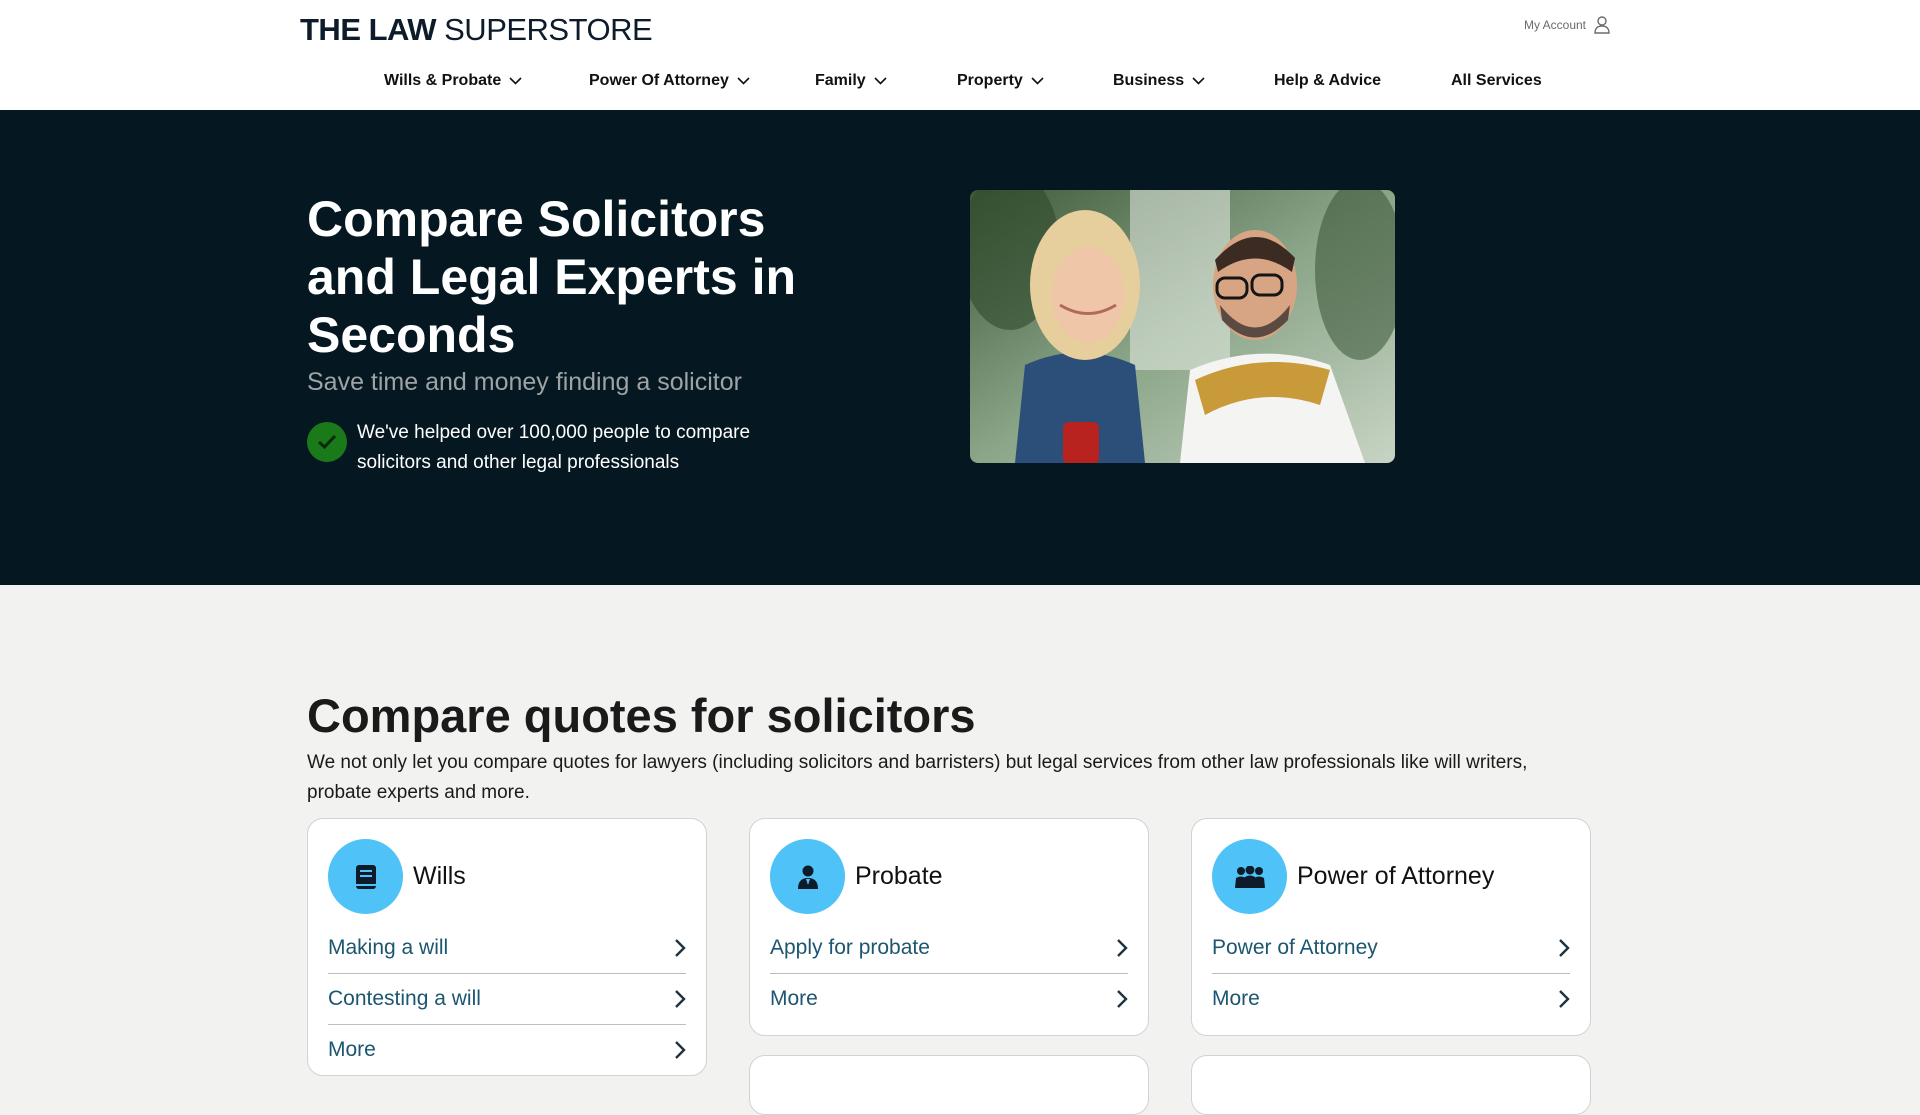 This screenshot has height=1115, width=1920. What do you see at coordinates (659, 80) in the screenshot?
I see `nav-label: Power Of Attorney` at bounding box center [659, 80].